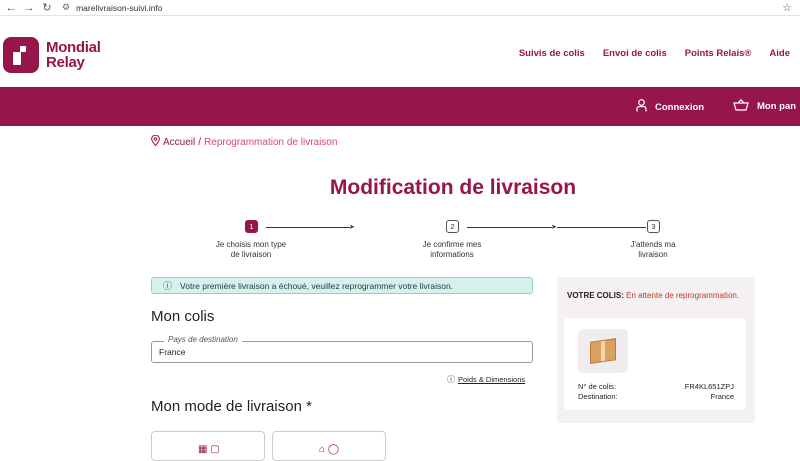 This screenshot has width=800, height=461. I want to click on step-2-label-line1: Je confirme mes, so click(452, 244).